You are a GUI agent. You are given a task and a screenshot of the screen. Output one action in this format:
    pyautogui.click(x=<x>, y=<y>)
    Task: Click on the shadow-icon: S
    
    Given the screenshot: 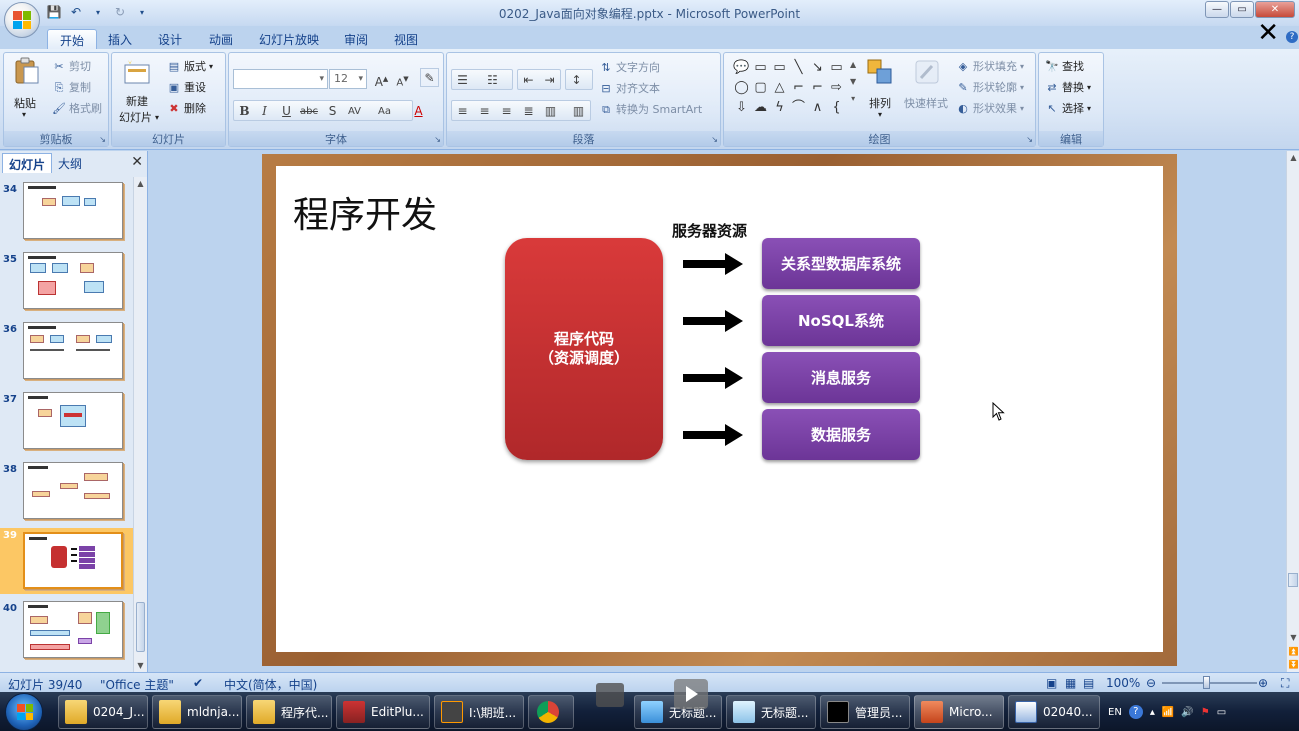 What is the action you would take?
    pyautogui.click(x=332, y=110)
    